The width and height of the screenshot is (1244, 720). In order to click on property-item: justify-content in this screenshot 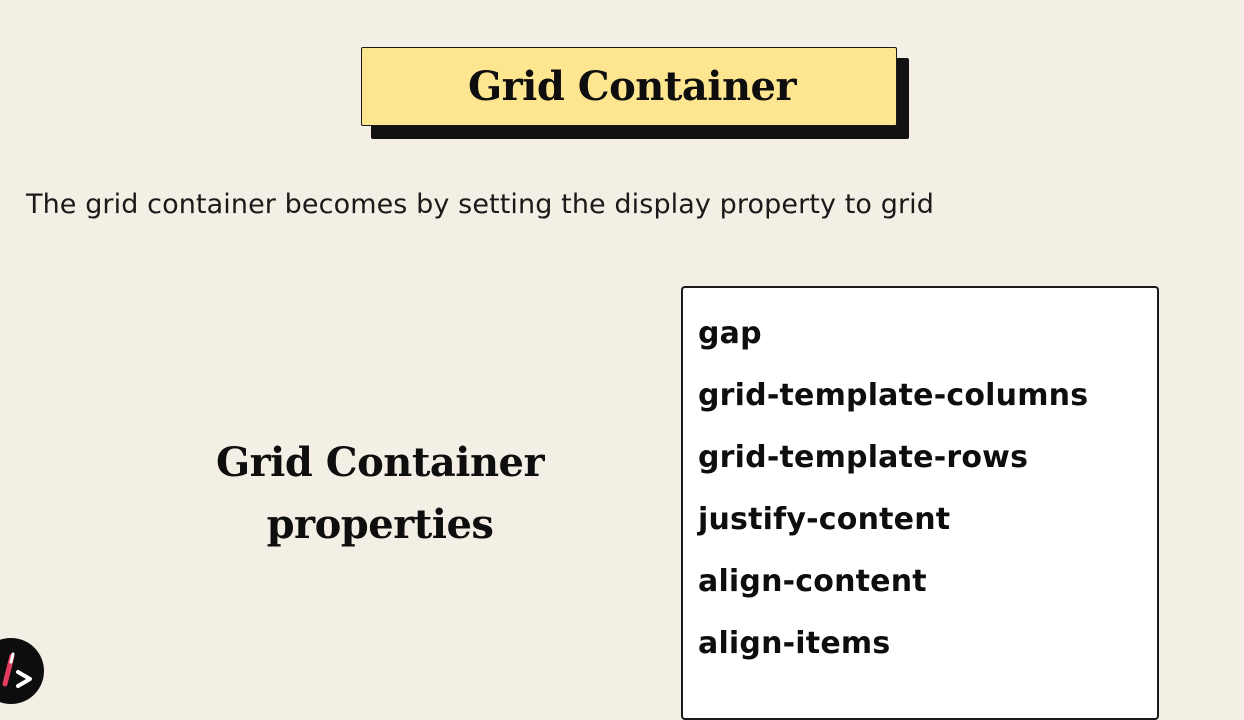, I will do `click(824, 519)`.